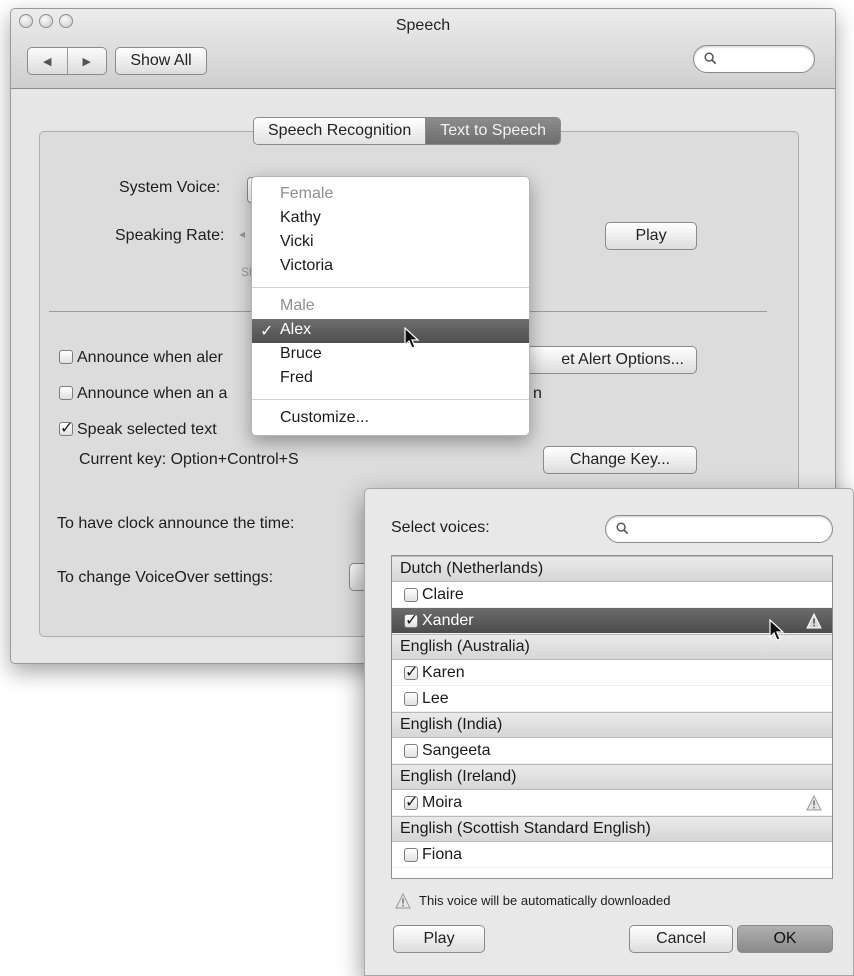  Describe the element at coordinates (242, 234) in the screenshot. I see `slider-knob-hint: ◂` at that location.